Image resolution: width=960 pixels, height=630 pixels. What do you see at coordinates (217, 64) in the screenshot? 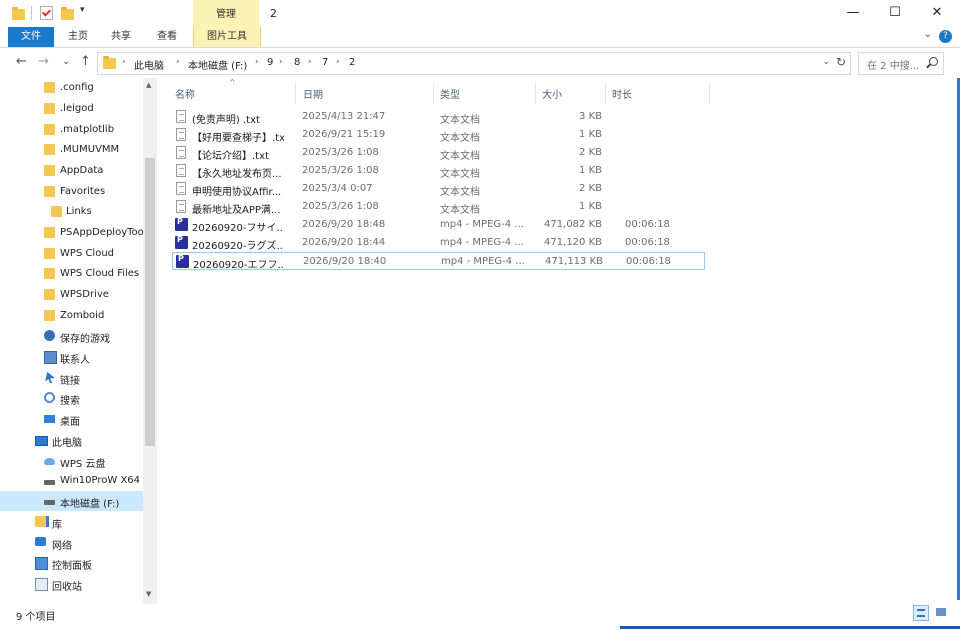
I see `breadcrumb-drive-f: 本地磁盘 (F:)` at bounding box center [217, 64].